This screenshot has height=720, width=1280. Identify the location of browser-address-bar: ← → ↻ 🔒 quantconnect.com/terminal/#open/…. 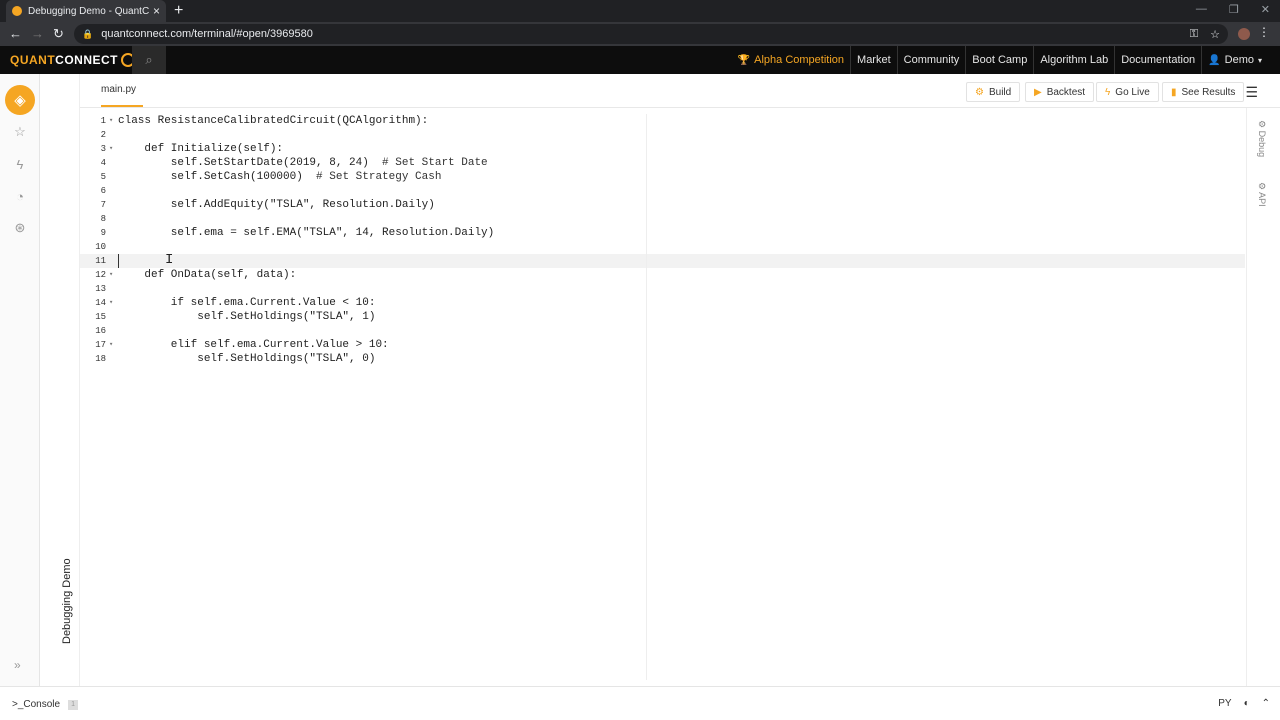
(640, 34).